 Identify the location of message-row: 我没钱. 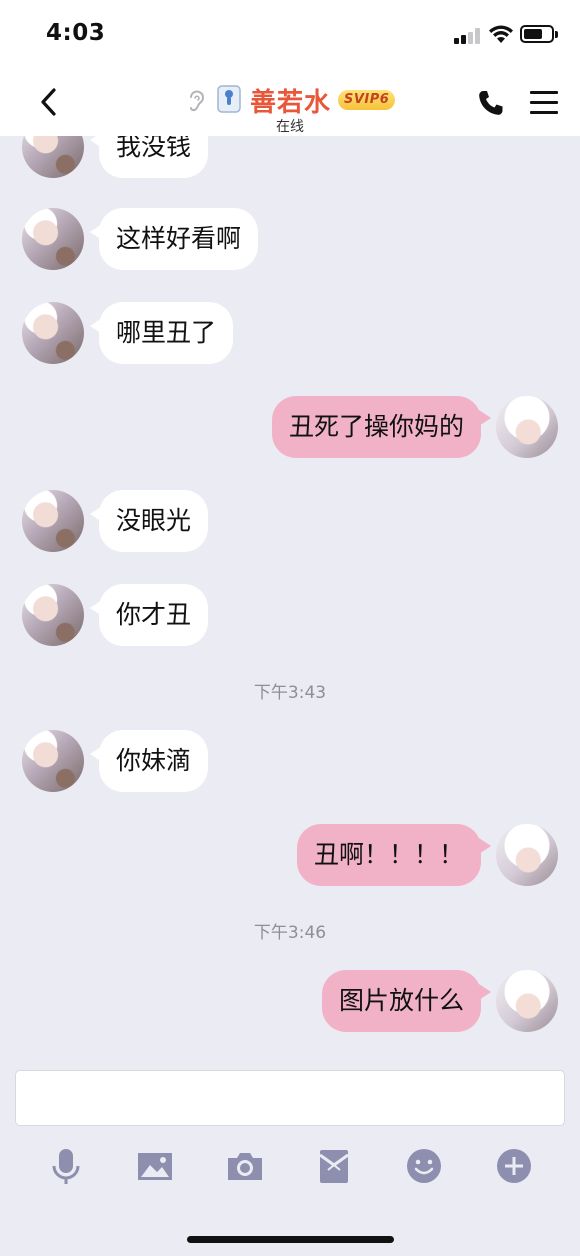
(290, 158).